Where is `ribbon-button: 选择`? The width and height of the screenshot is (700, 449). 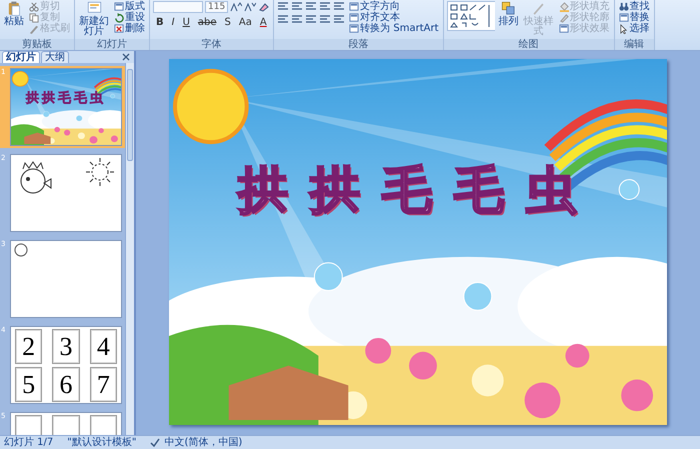 ribbon-button: 选择 is located at coordinates (634, 28).